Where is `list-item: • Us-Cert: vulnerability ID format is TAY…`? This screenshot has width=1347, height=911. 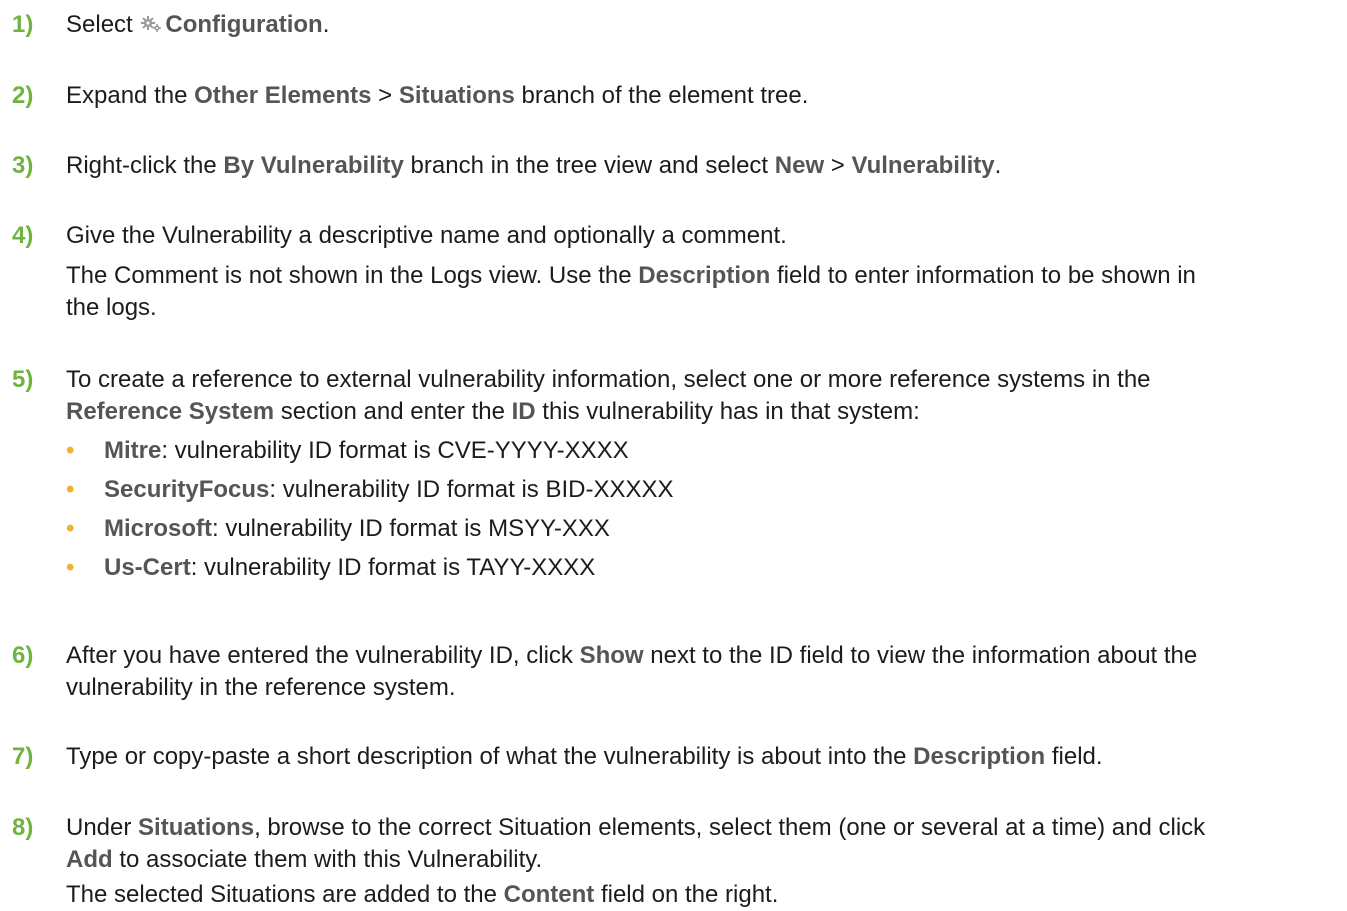 list-item: • Us-Cert: vulnerability ID format is TAY… is located at coordinates (700, 568).